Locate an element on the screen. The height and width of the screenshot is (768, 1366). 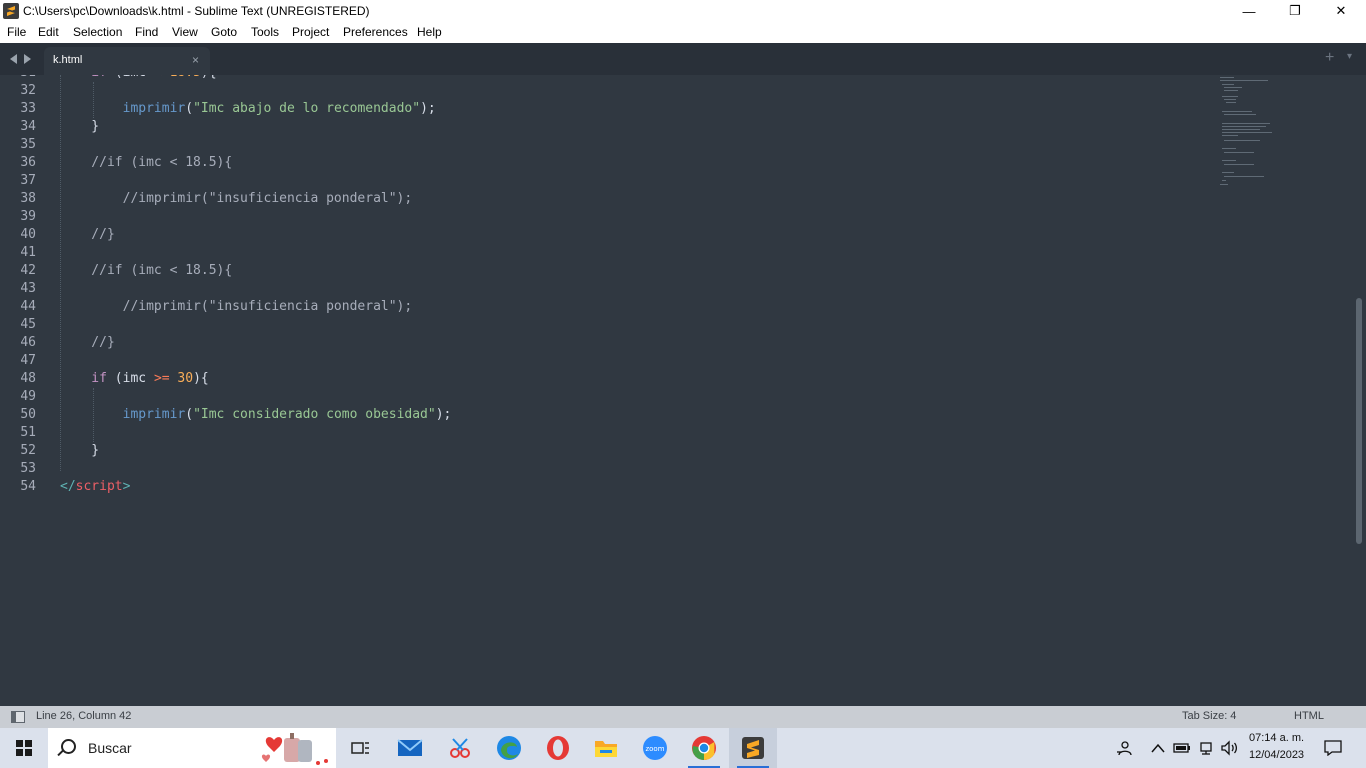
line-number: 48 is located at coordinates (28, 378).